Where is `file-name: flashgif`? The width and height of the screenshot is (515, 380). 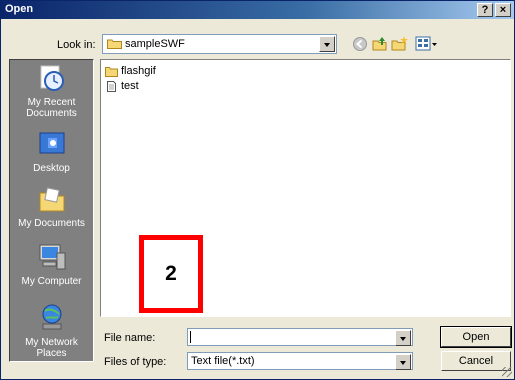 file-name: flashgif is located at coordinates (138, 71).